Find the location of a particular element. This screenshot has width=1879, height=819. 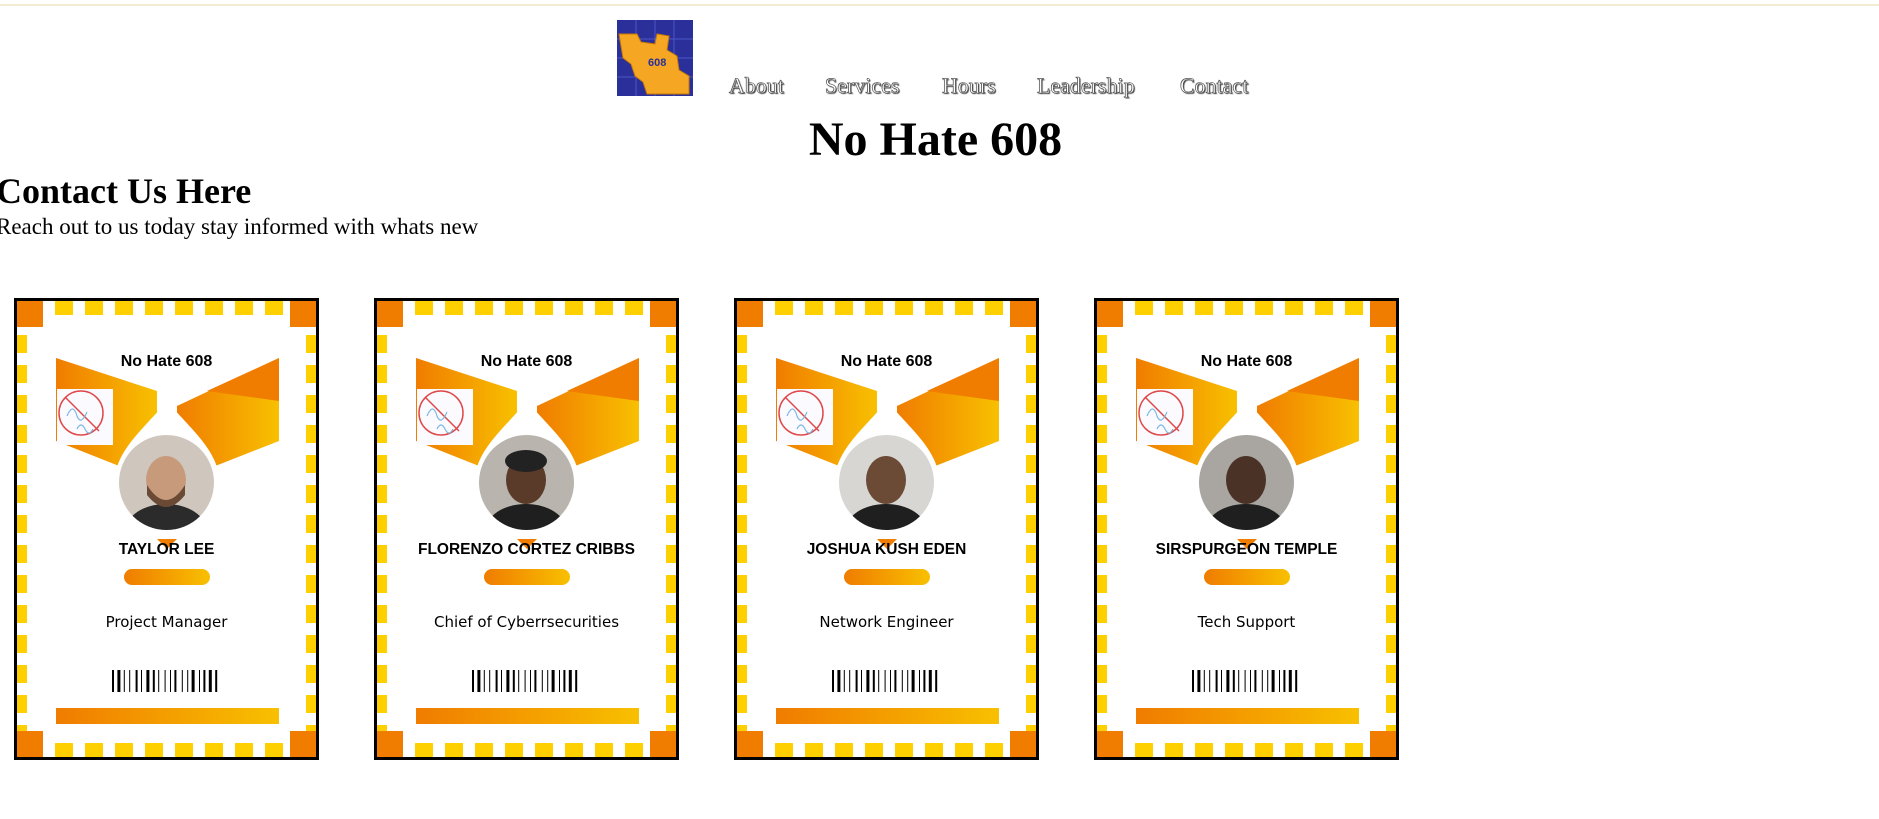

staff-name: TAYLOR LEE is located at coordinates (166, 549).